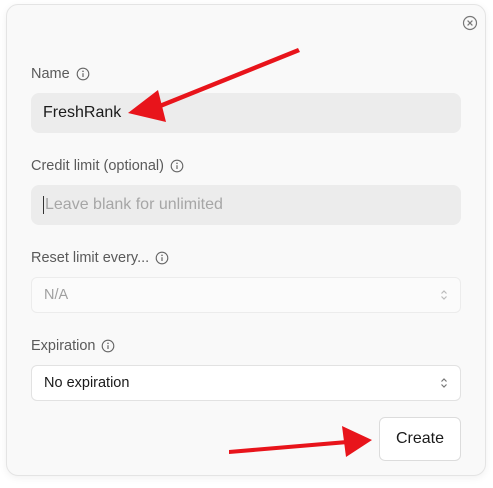 The height and width of the screenshot is (488, 493). I want to click on text-cursor, so click(43, 205).